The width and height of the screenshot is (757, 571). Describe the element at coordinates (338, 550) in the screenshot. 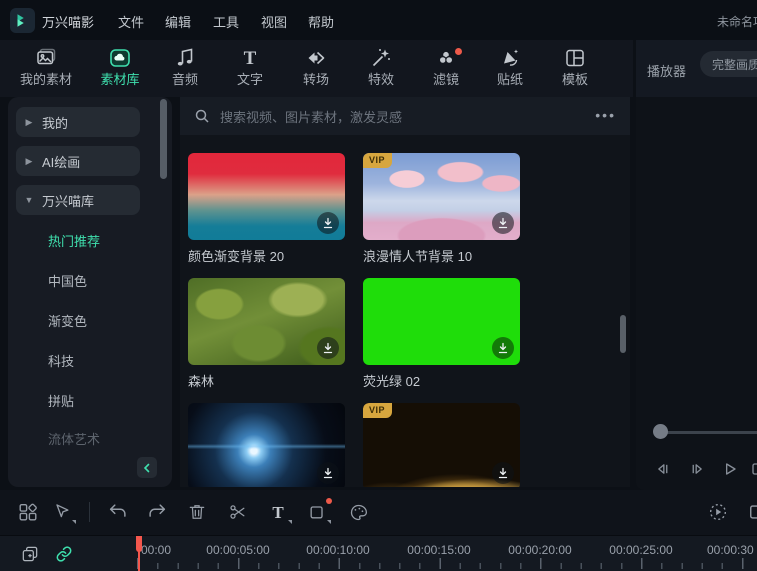

I see `timecode-label: 00:00:10:00` at that location.